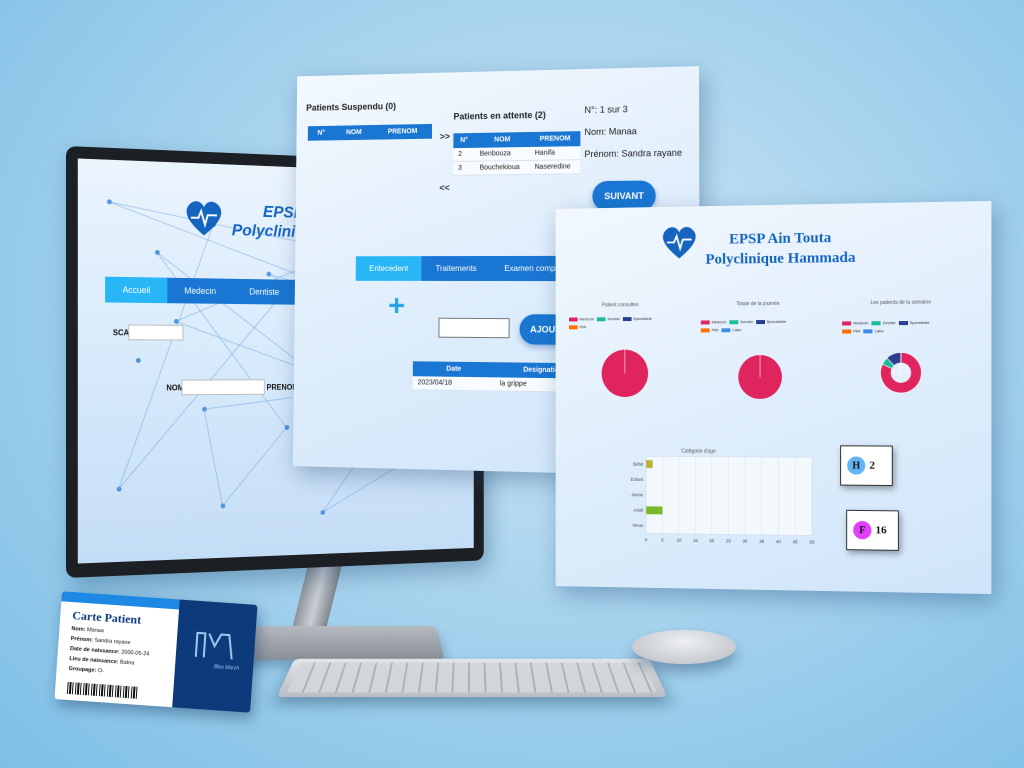 The width and height of the screenshot is (1024, 768). I want to click on nav-accueil: Accueil, so click(136, 290).